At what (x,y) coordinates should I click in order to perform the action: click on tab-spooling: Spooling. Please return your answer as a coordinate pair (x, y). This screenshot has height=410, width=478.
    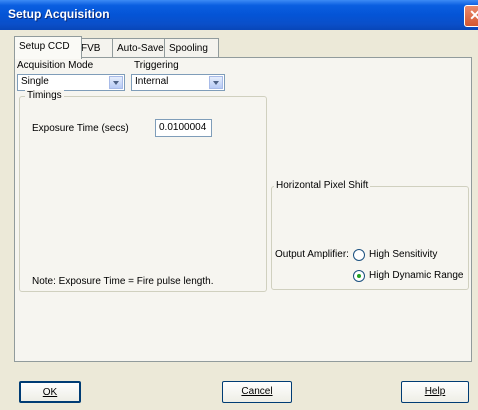
    Looking at the image, I should click on (191, 48).